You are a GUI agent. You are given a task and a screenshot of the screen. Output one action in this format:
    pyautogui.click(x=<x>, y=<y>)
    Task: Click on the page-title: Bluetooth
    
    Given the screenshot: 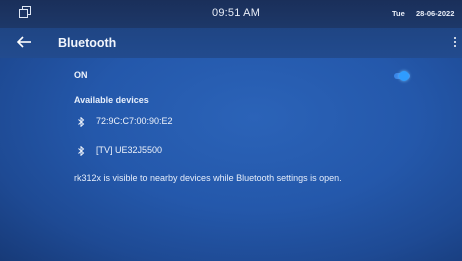 What is the action you would take?
    pyautogui.click(x=87, y=43)
    